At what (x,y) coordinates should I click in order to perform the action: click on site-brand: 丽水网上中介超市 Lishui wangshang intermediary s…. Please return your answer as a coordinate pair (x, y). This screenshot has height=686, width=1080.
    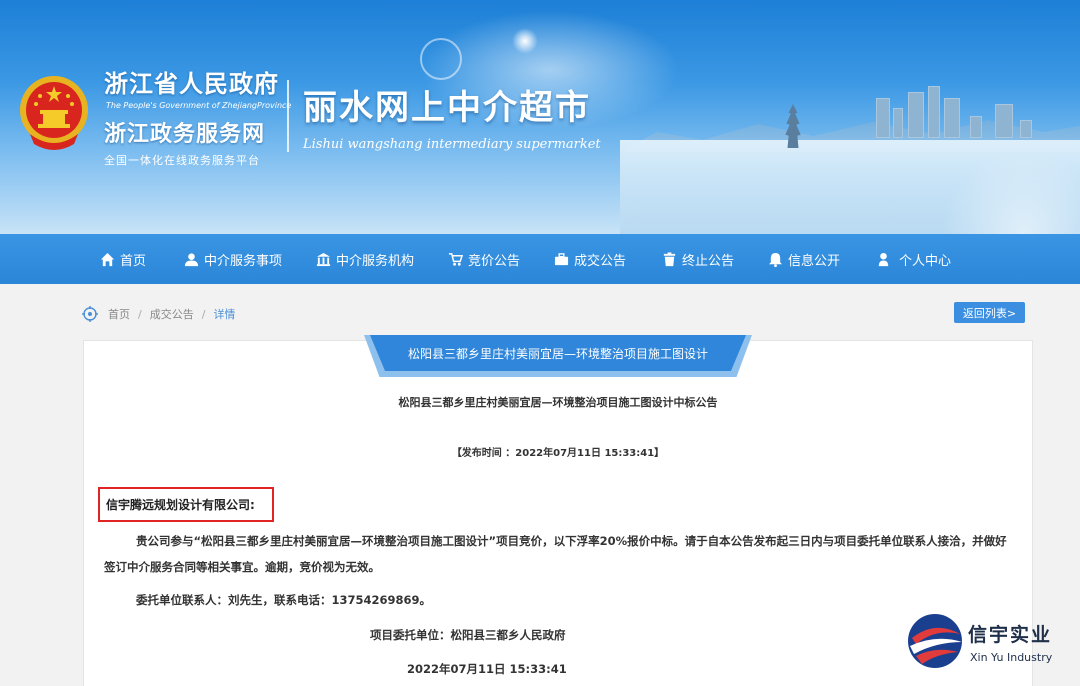
    Looking at the image, I should click on (452, 116).